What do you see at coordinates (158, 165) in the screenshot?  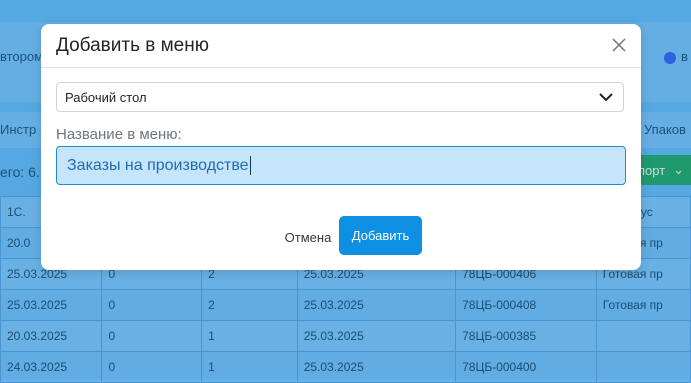 I see `menu-name-value: Заказы на производстве` at bounding box center [158, 165].